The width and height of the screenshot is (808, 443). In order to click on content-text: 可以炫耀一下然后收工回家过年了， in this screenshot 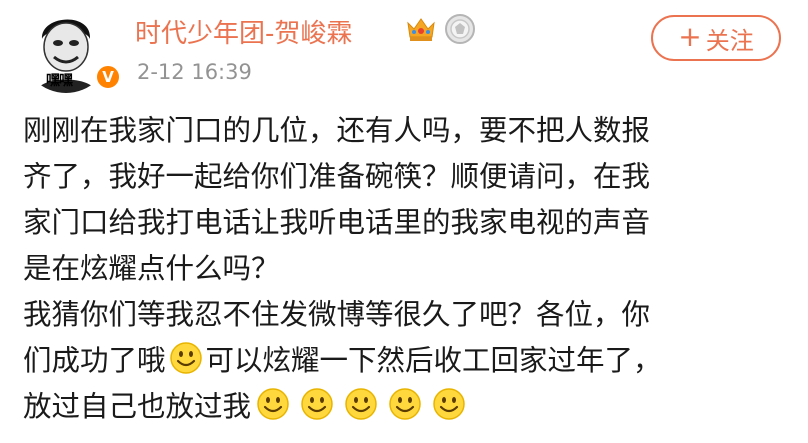, I will do `click(433, 360)`.